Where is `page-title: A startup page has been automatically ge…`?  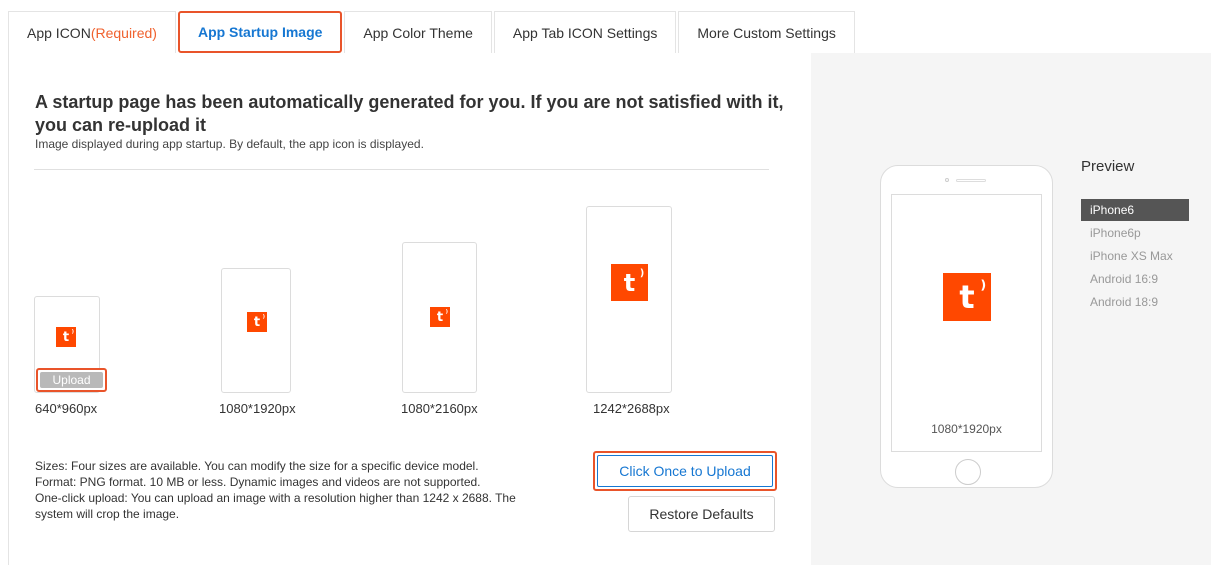
page-title: A startup page has been automatically ge… is located at coordinates (409, 113).